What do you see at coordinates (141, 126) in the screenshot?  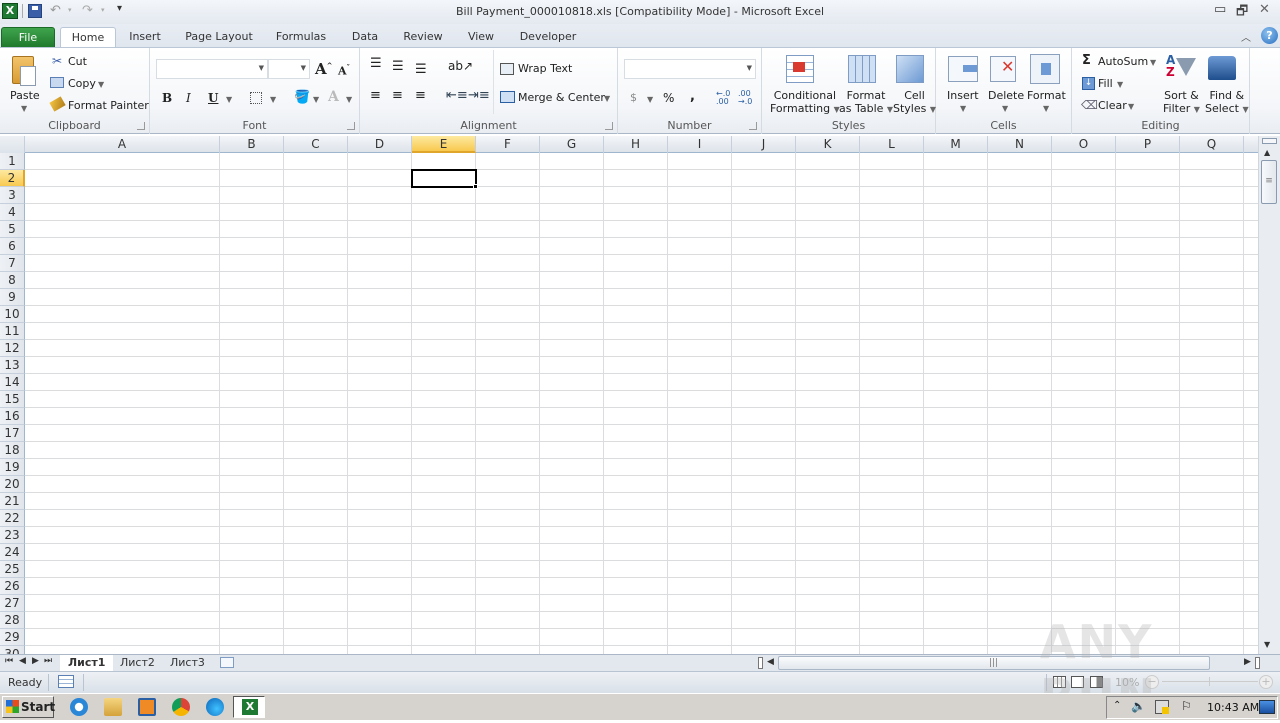 I see `clipboard-launcher-icon` at bounding box center [141, 126].